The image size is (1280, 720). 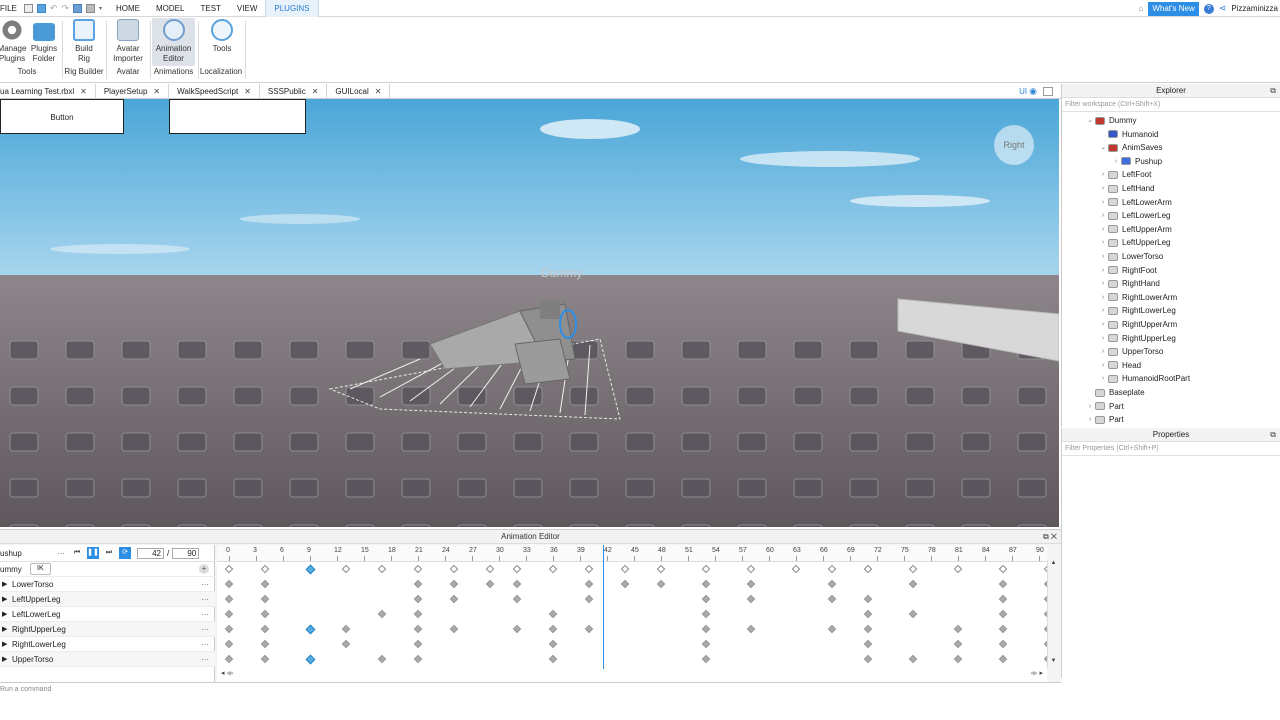 What do you see at coordinates (41, 8) in the screenshot?
I see `open-file-icon` at bounding box center [41, 8].